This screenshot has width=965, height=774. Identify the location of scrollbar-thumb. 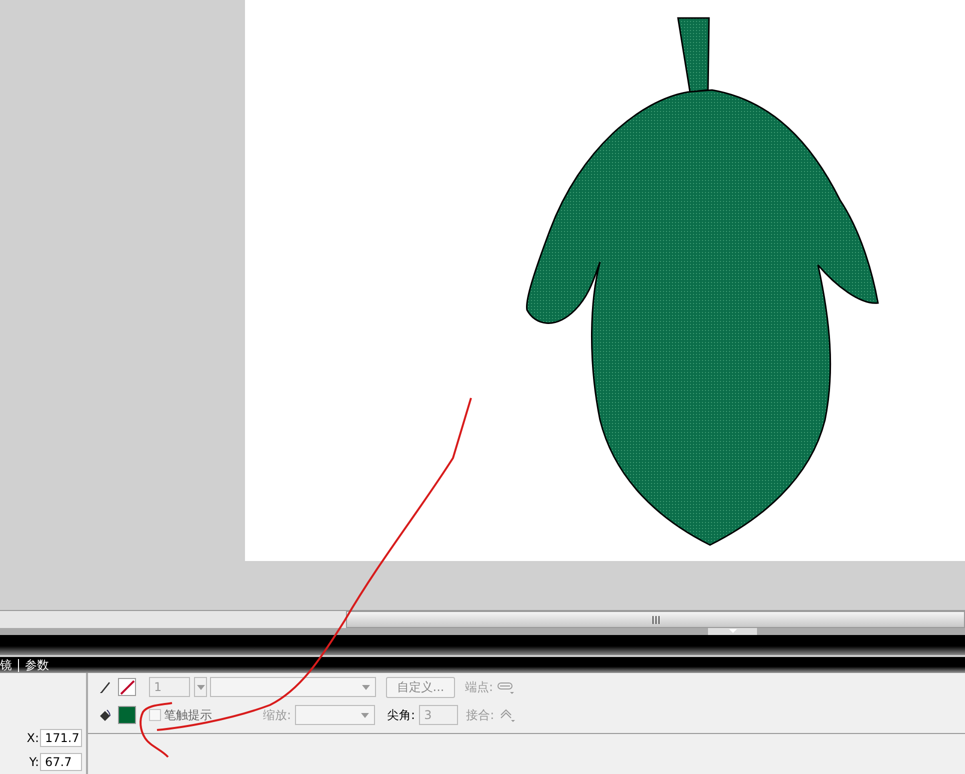
(655, 619).